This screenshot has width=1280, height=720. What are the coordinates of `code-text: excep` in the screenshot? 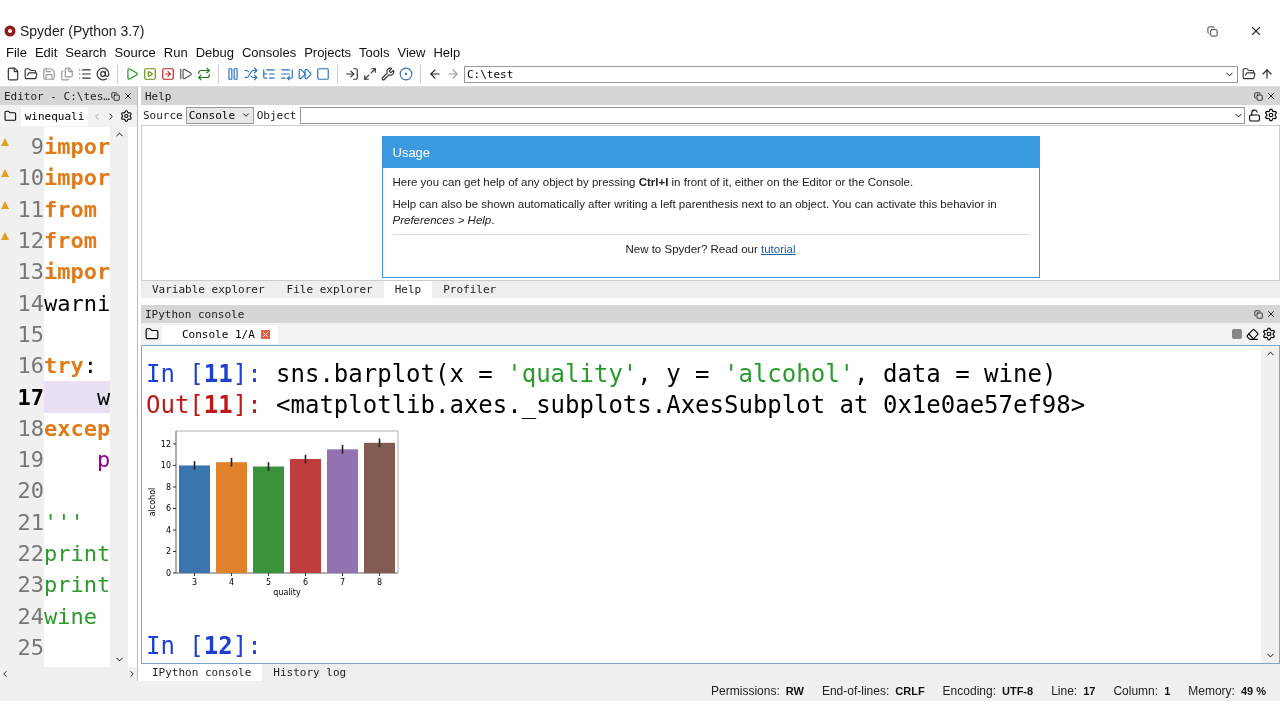 It's located at (77, 428).